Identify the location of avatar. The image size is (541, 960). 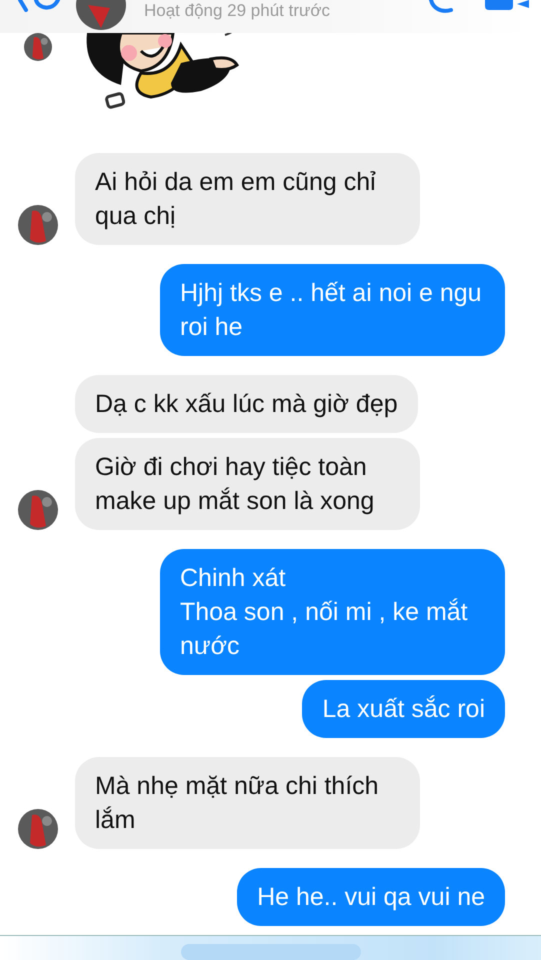
(101, 15).